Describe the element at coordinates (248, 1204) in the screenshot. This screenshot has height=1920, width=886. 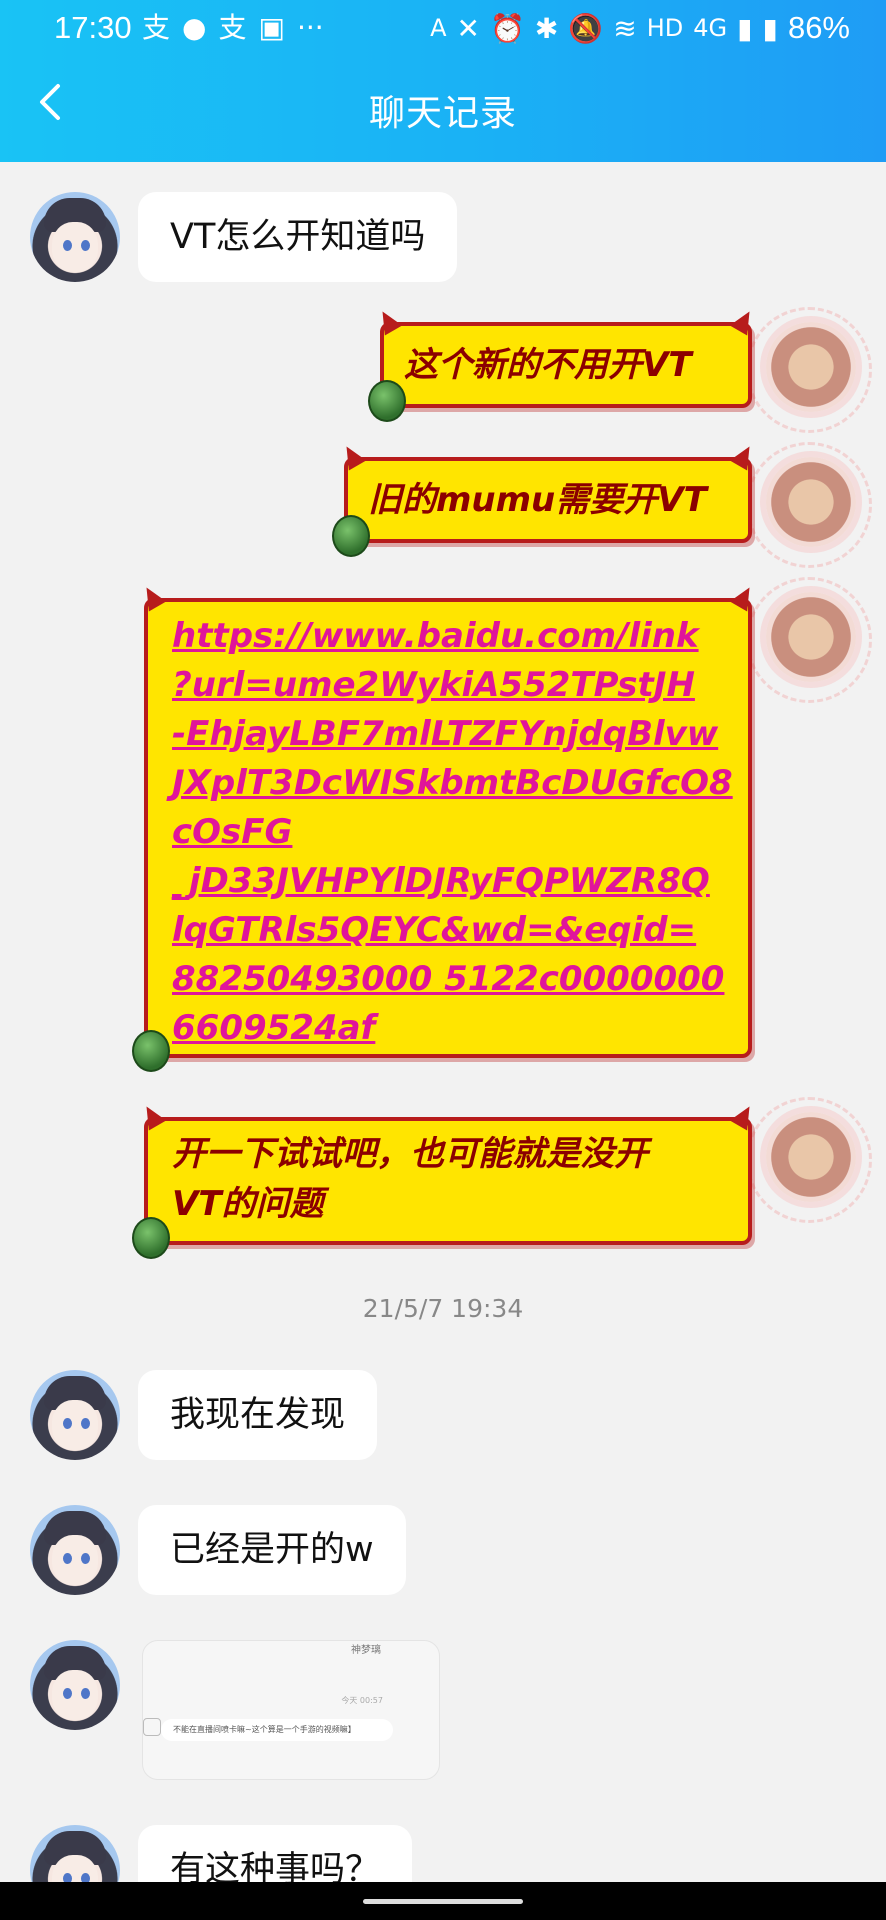
I see `message-text-line: VT的问题` at that location.